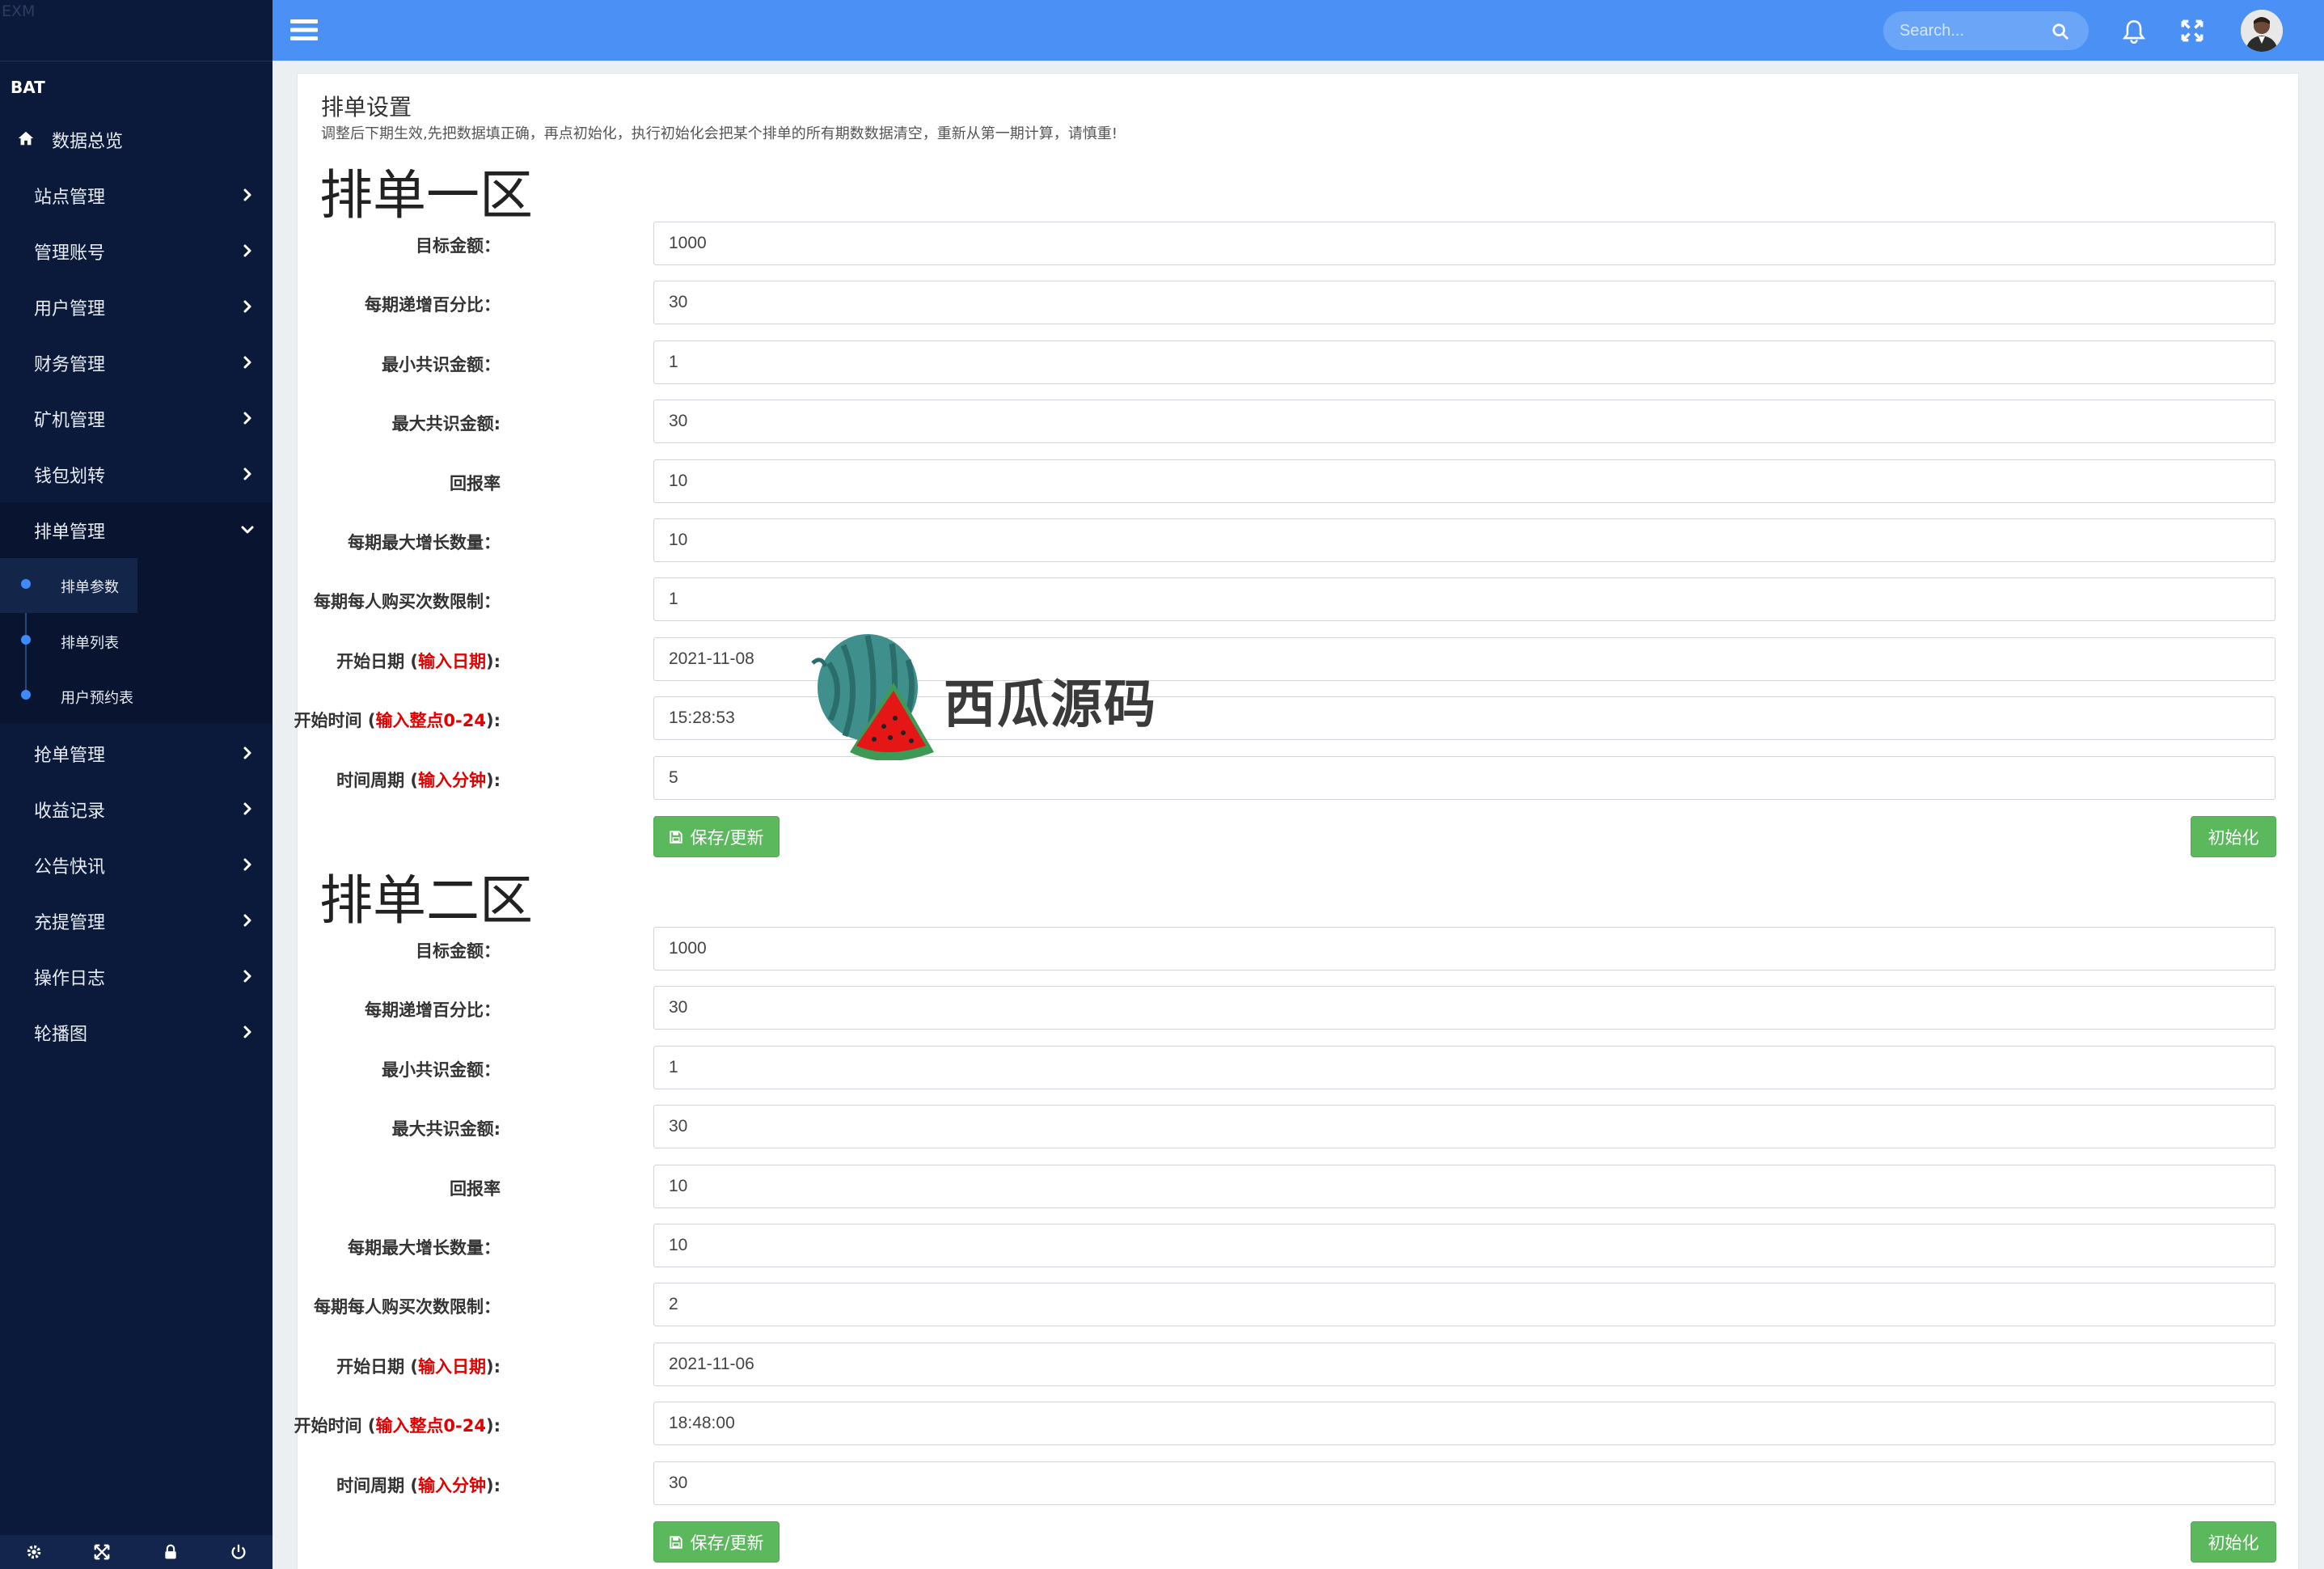  Describe the element at coordinates (136, 921) in the screenshot. I see `sidebar-item-after-3: 充提管理` at that location.